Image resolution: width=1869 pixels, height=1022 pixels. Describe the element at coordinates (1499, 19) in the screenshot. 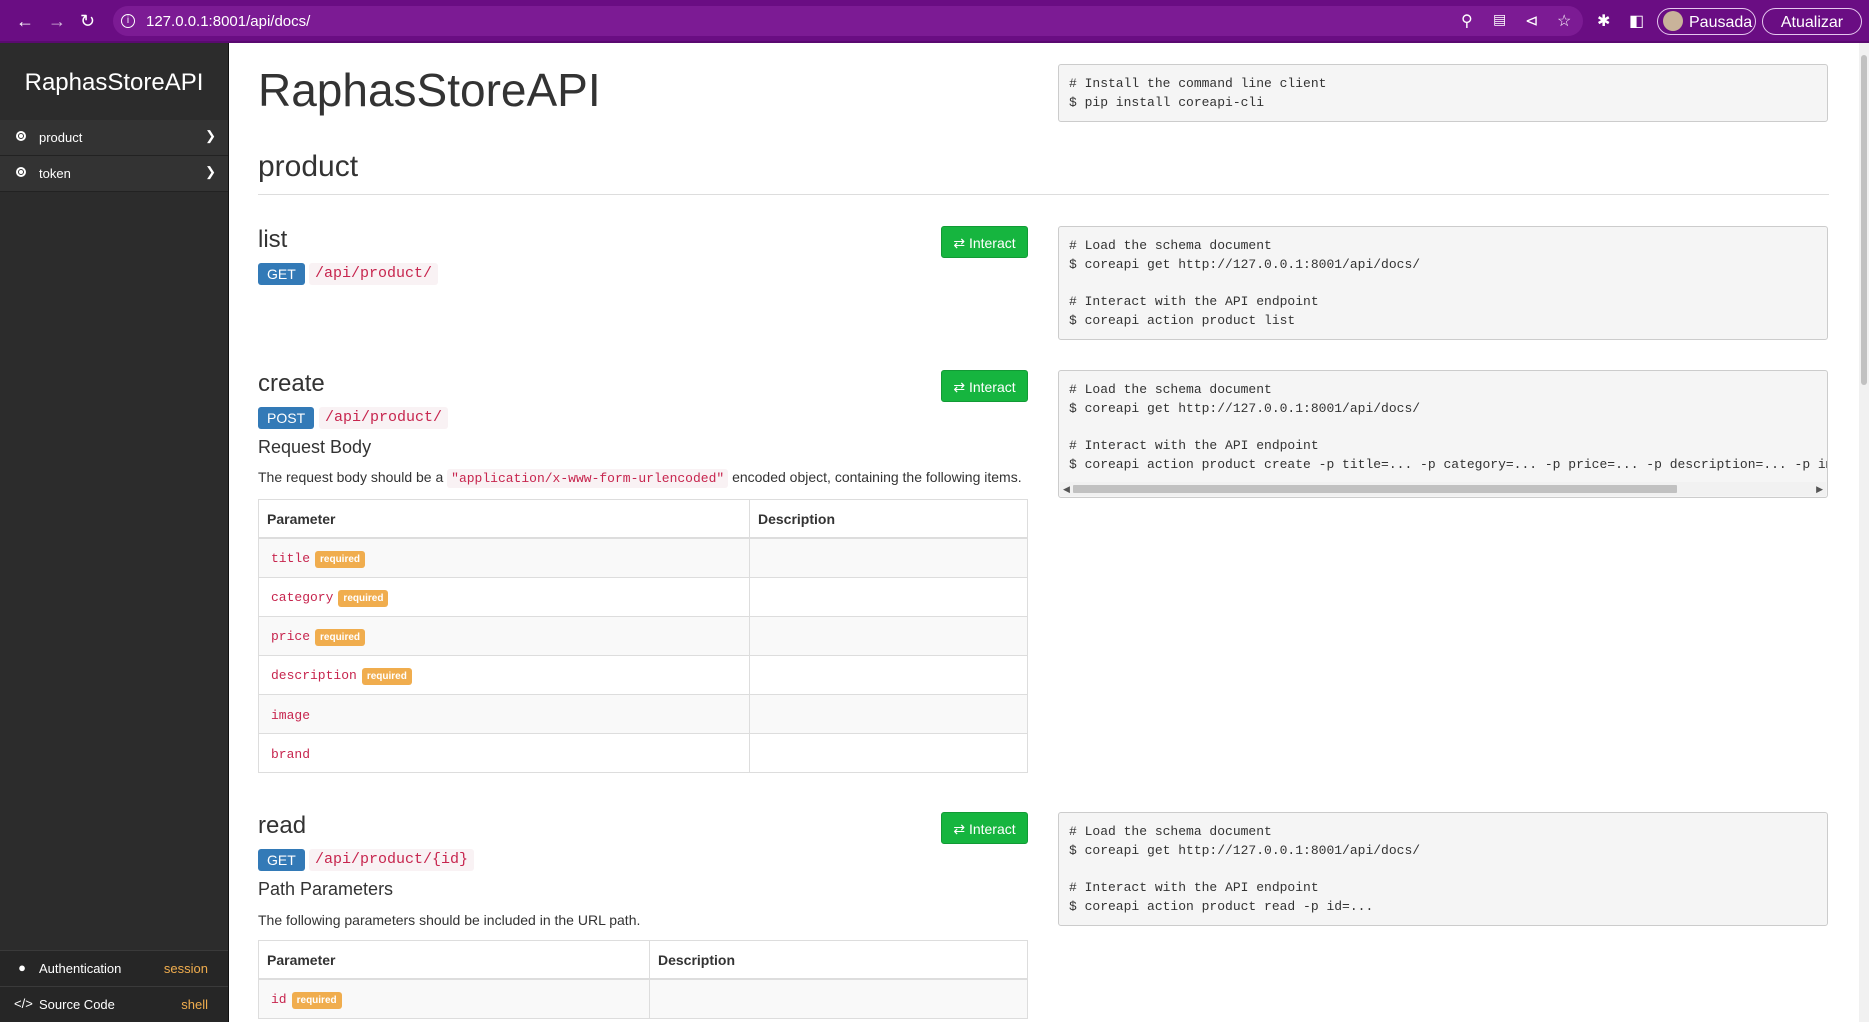

I see `translate-icon: ▤` at that location.